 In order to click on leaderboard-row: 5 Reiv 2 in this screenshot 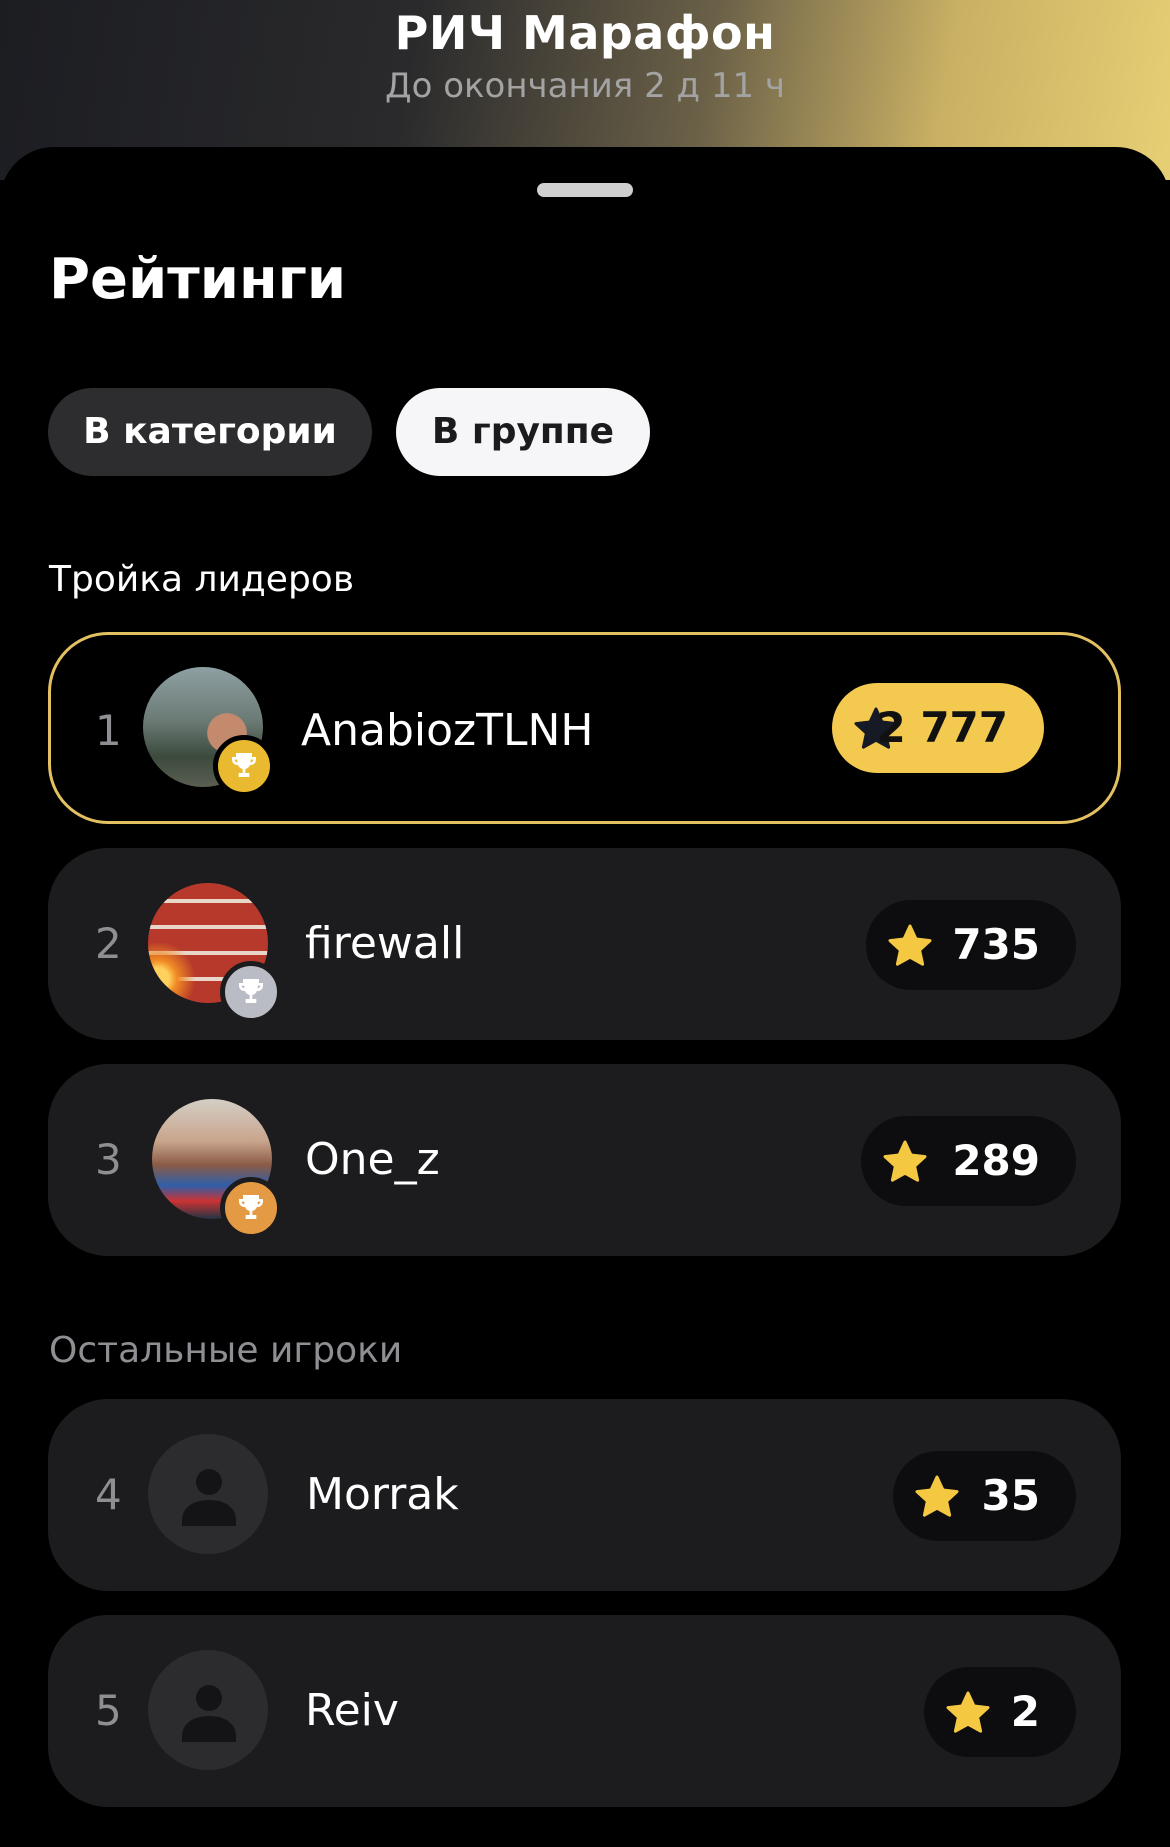, I will do `click(584, 1711)`.